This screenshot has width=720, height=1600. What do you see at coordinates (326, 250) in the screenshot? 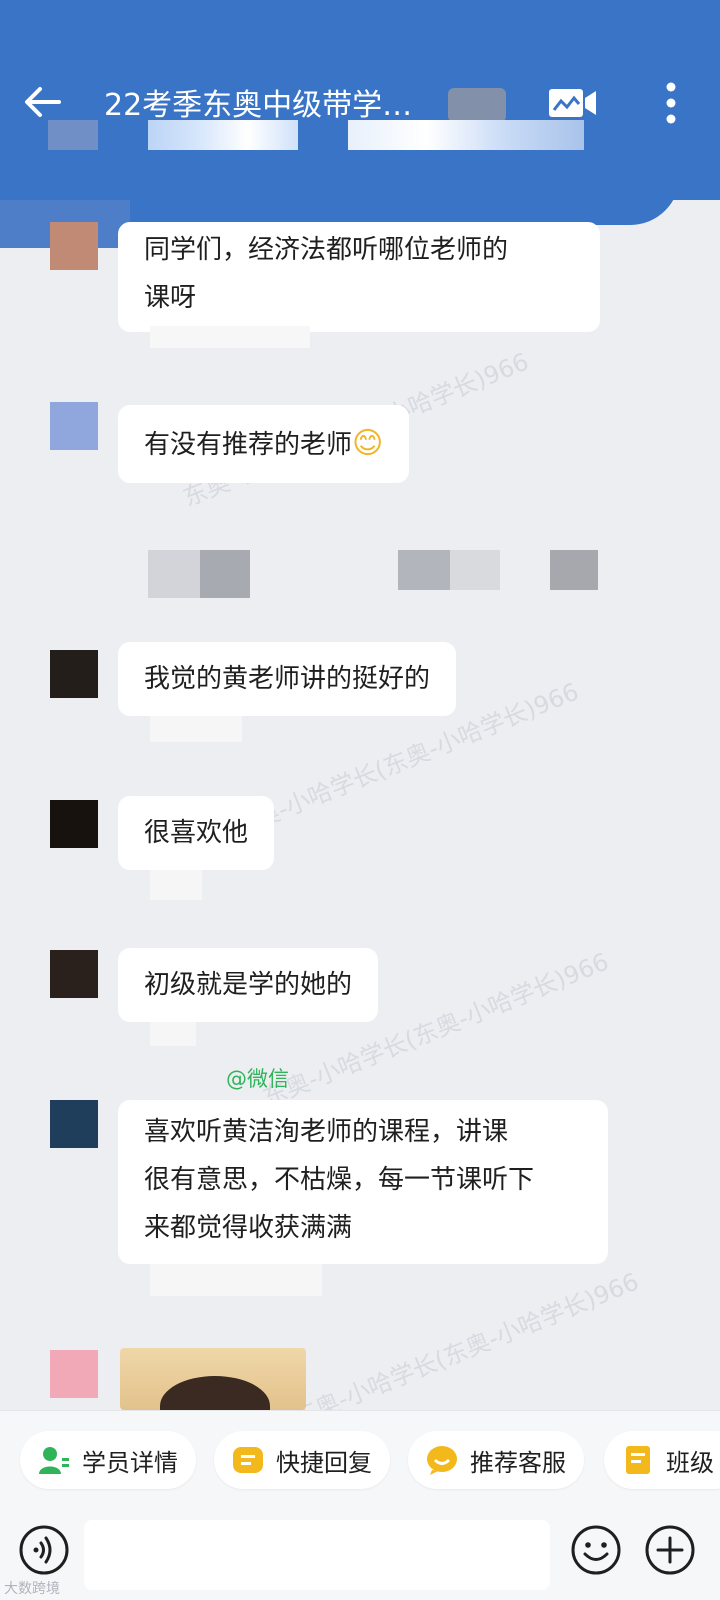
I see `message-text-line: 同学们，经济法都听哪位老师的` at bounding box center [326, 250].